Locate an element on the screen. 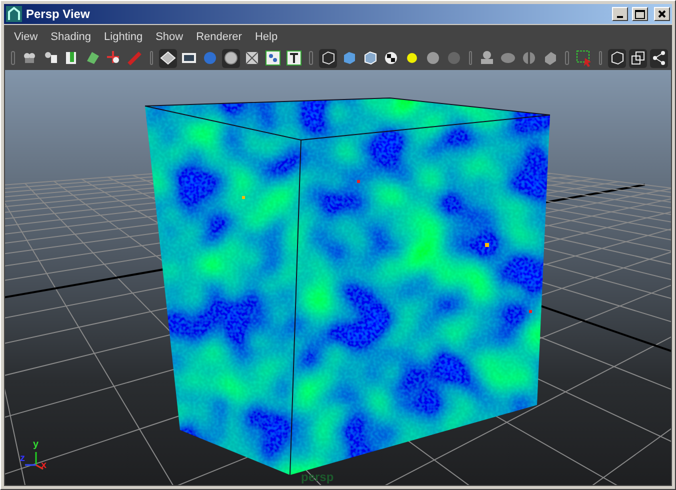 This screenshot has height=490, width=676. axis-label: x is located at coordinates (44, 465).